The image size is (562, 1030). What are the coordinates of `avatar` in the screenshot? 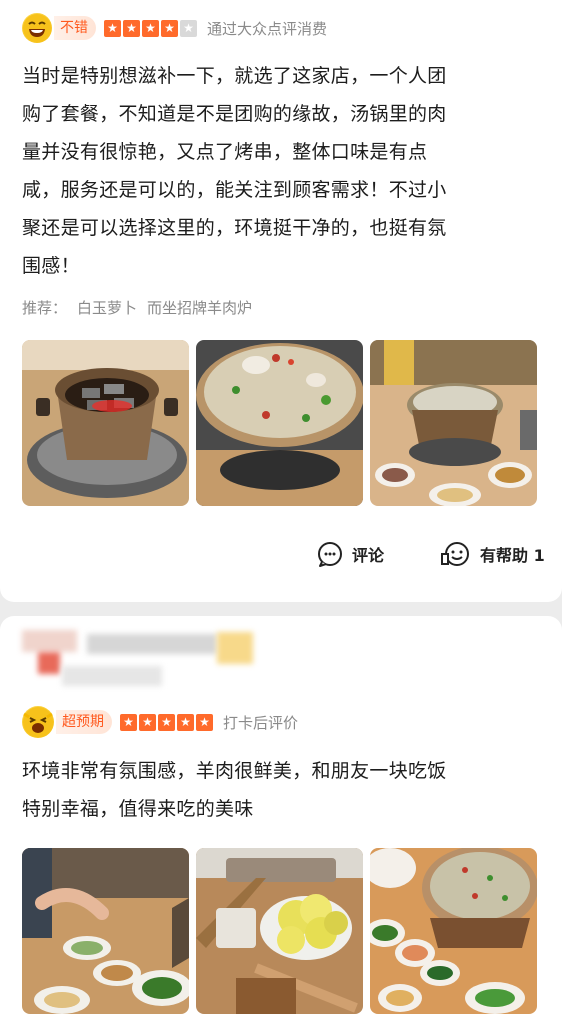 It's located at (49, 641).